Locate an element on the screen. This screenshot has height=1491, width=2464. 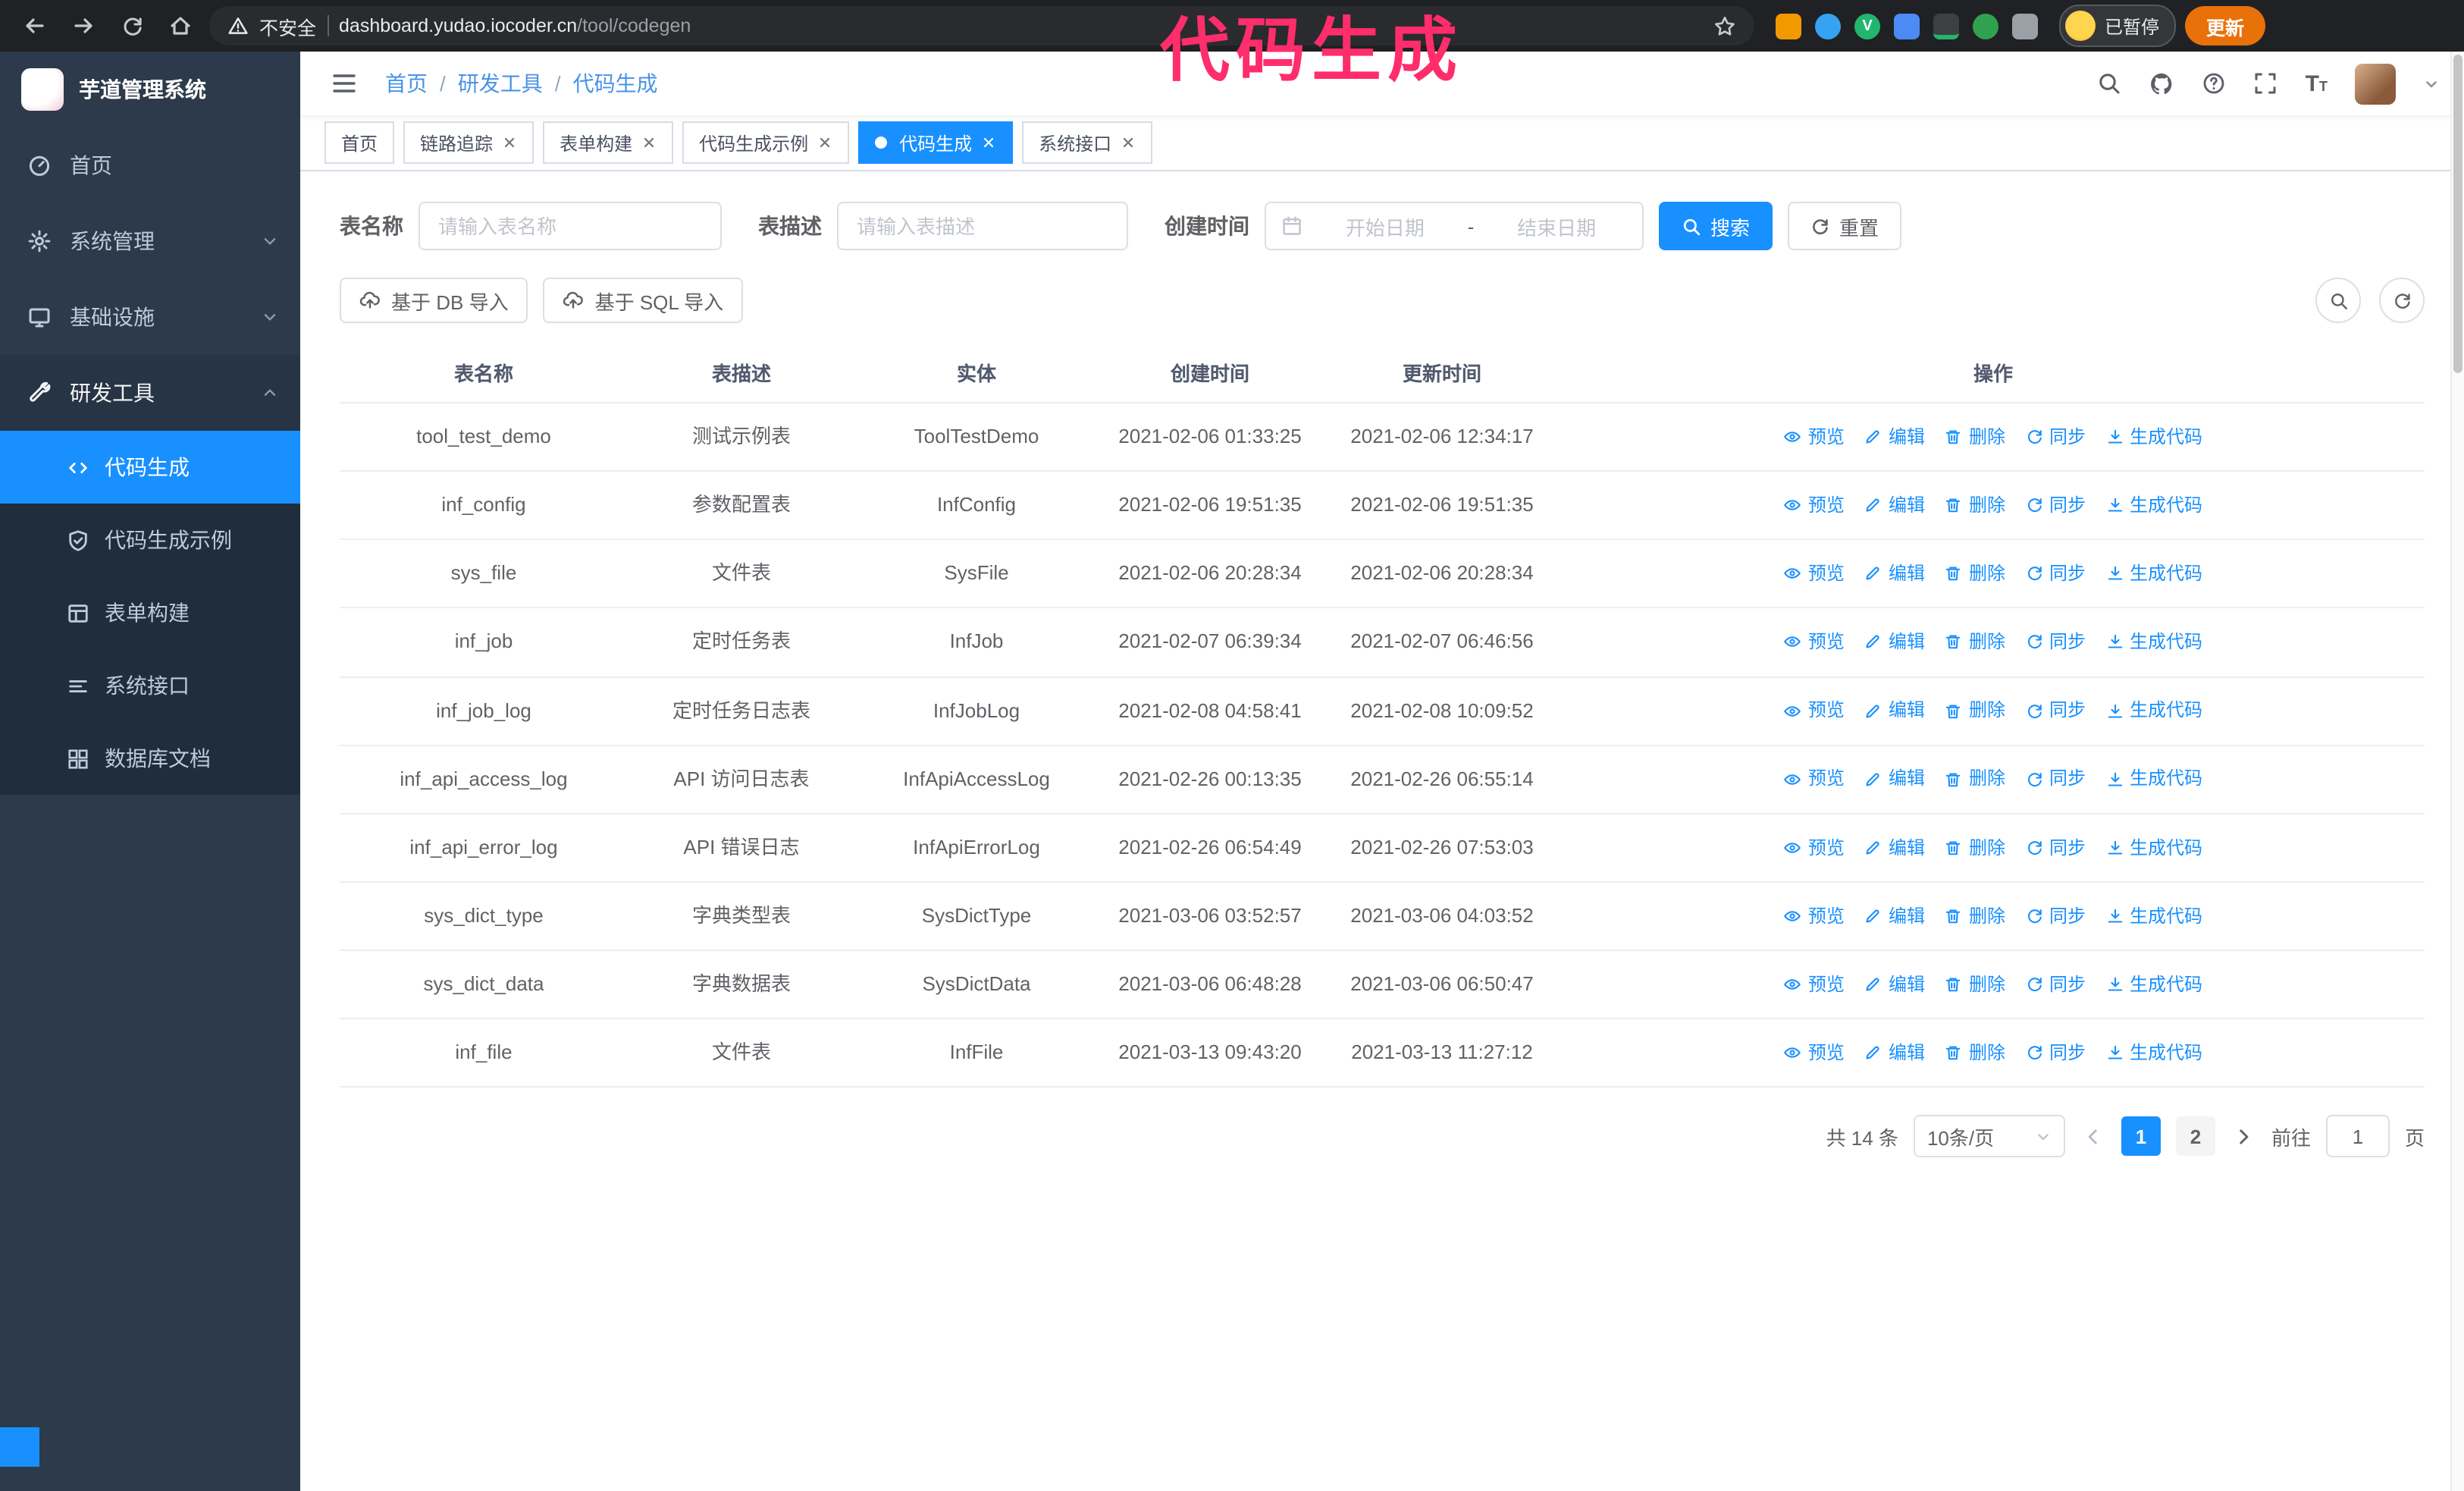
table-desc-input is located at coordinates (982, 226).